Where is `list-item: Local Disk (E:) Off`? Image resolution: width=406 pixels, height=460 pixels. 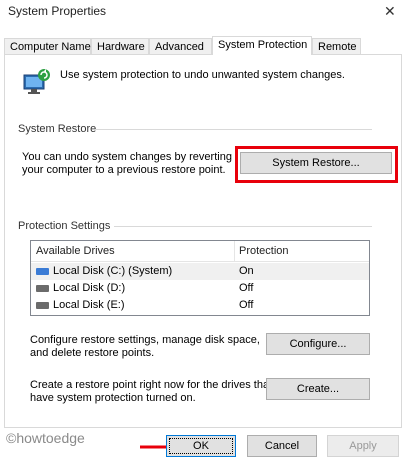 list-item: Local Disk (E:) Off is located at coordinates (200, 305).